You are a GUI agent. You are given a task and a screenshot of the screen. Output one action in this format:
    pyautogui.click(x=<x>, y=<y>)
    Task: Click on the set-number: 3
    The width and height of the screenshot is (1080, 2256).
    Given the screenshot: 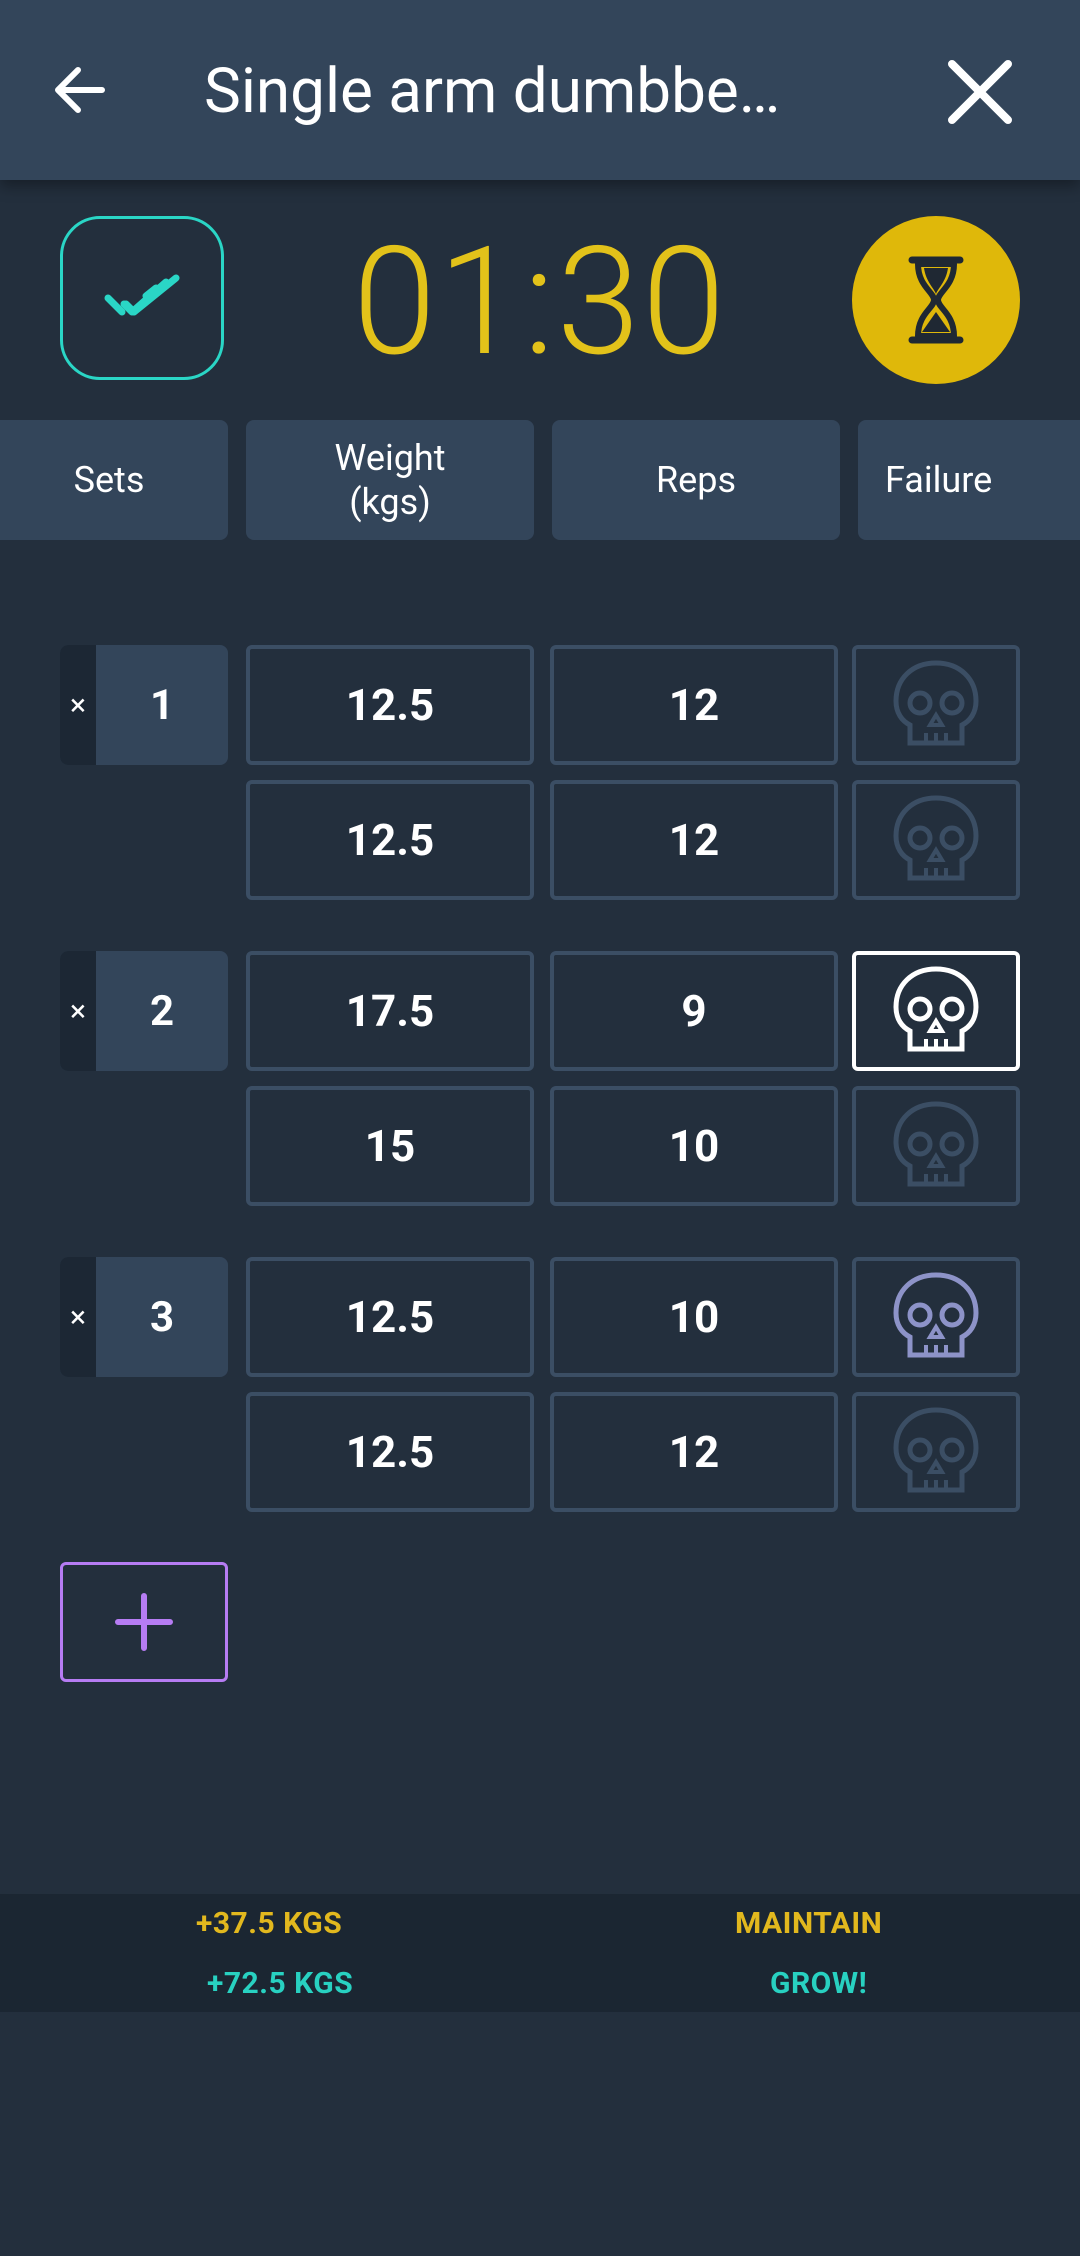 What is the action you would take?
    pyautogui.click(x=162, y=1317)
    